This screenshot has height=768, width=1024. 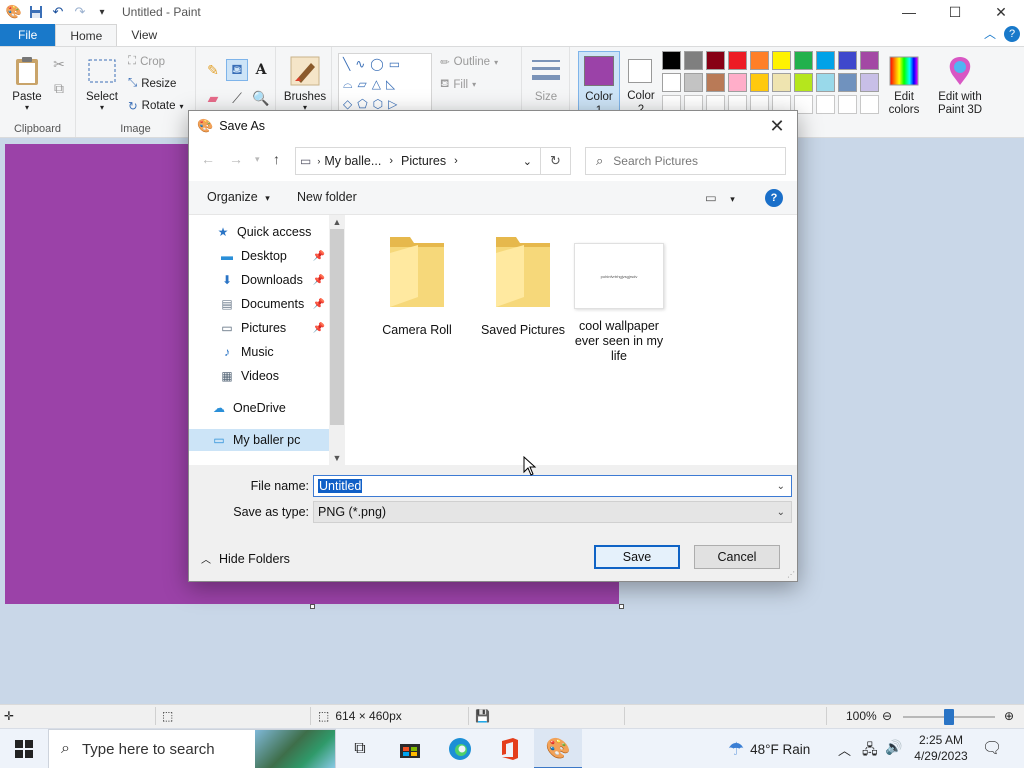 I want to click on color-picker-icon: ⟋, so click(x=237, y=98).